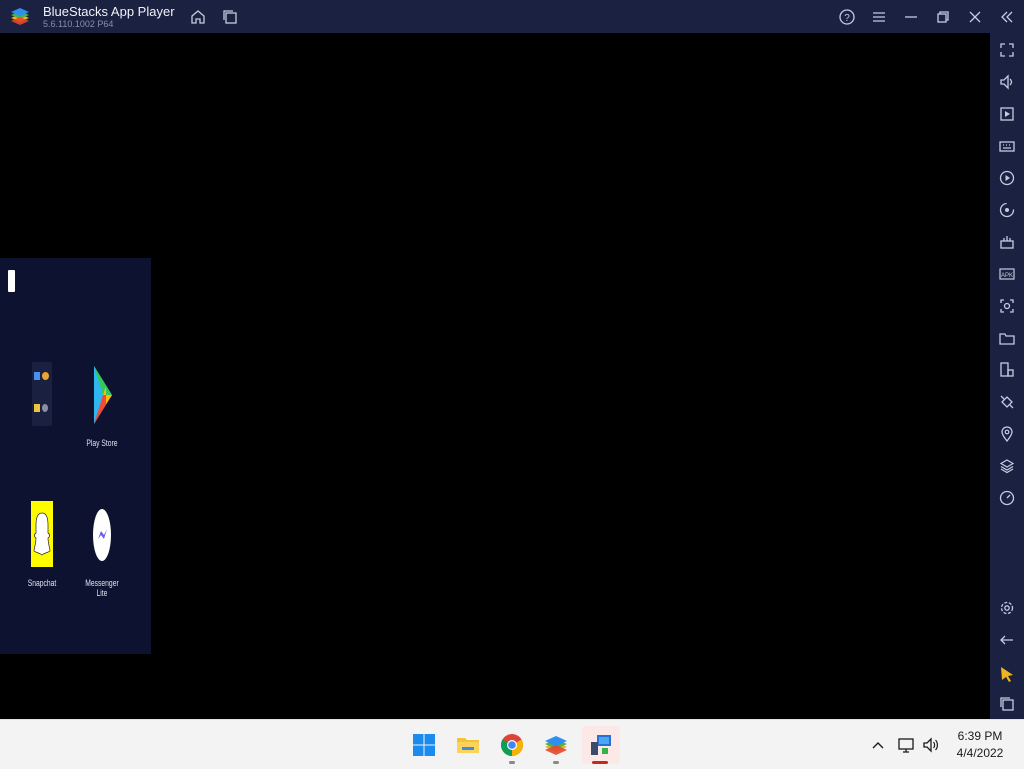 The width and height of the screenshot is (1024, 769). I want to click on performance-icon, so click(1007, 498).